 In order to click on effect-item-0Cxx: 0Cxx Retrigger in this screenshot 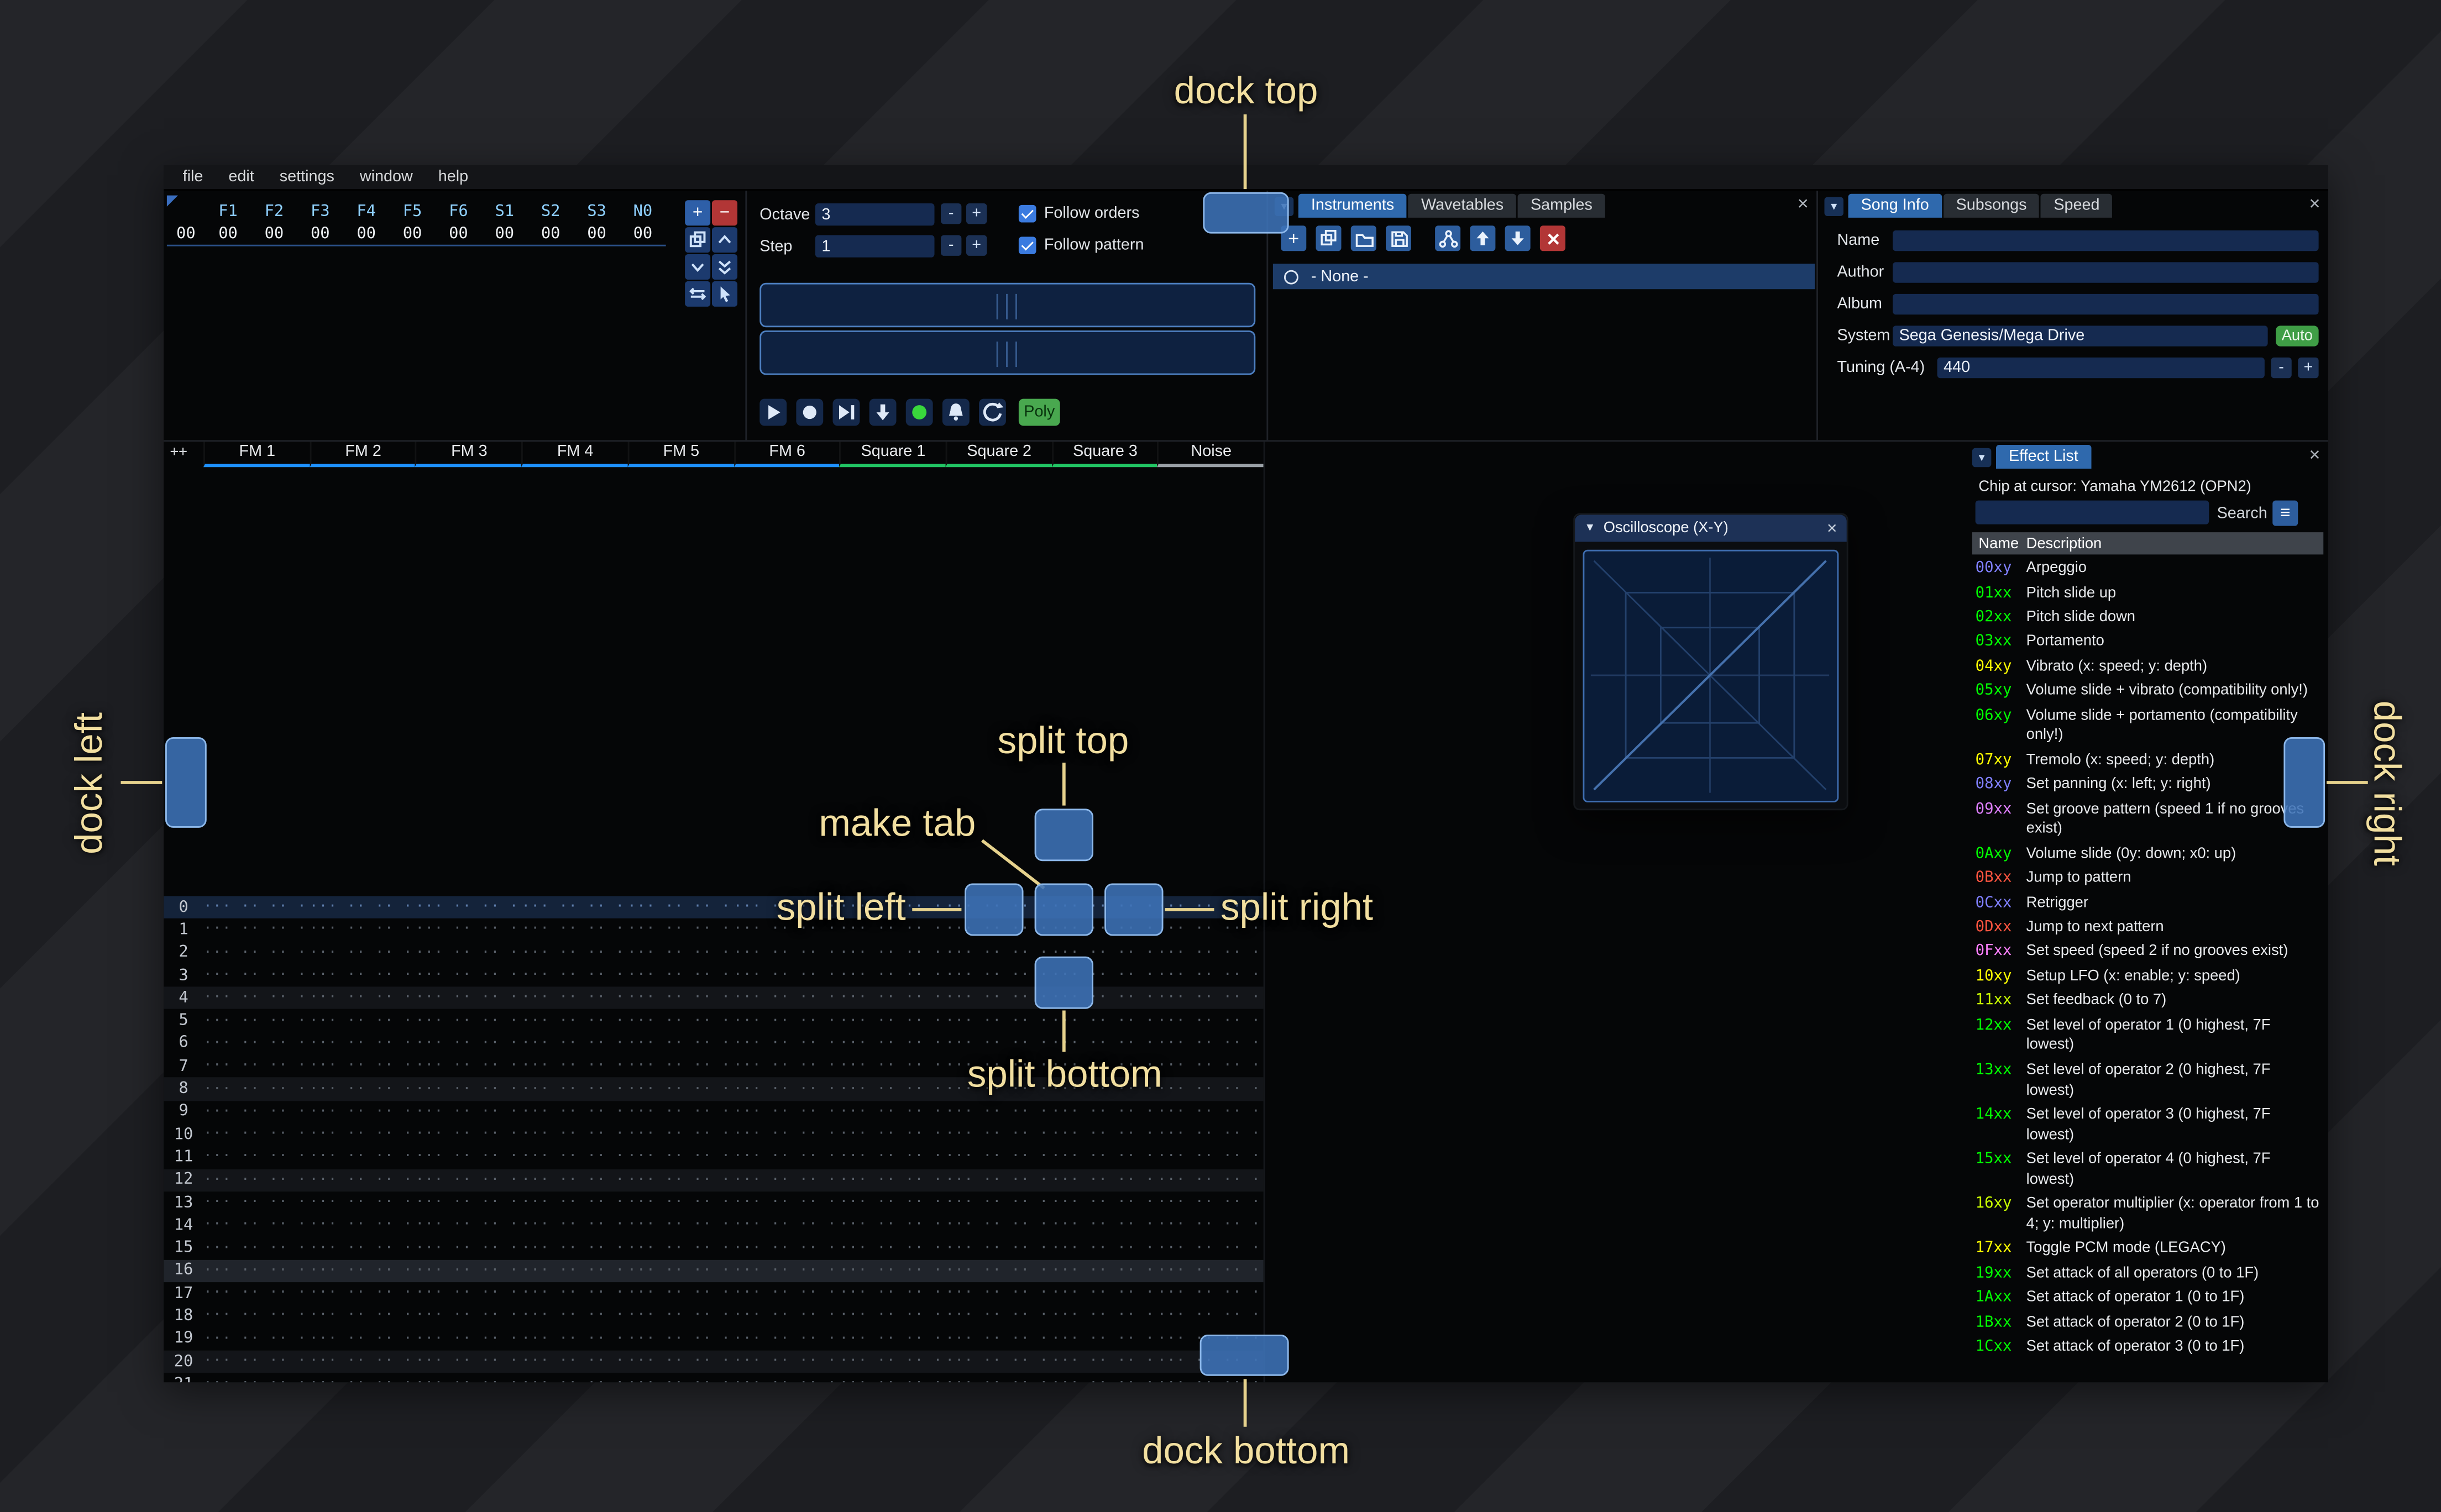, I will do `click(2148, 904)`.